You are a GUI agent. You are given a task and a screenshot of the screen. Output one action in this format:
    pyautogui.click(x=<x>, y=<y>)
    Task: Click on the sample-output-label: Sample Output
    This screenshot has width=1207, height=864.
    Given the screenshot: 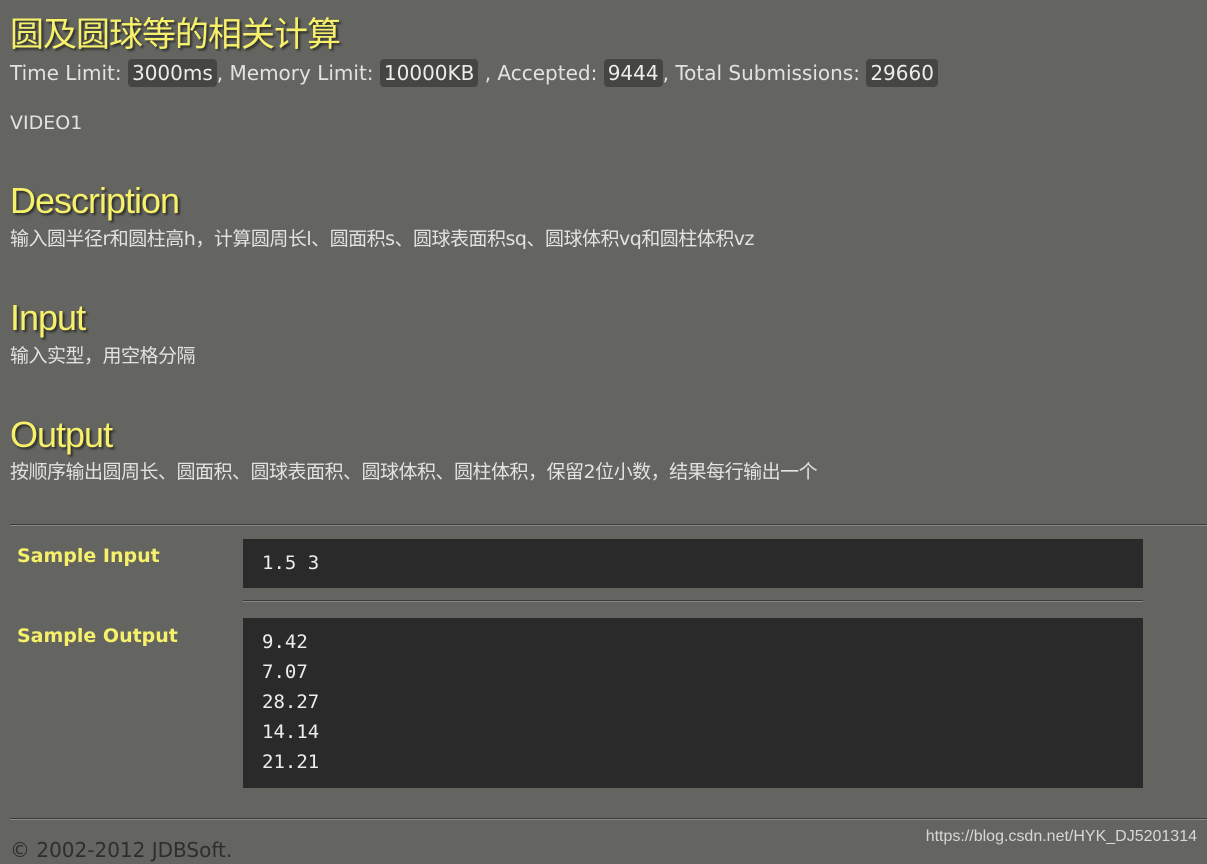 What is the action you would take?
    pyautogui.click(x=97, y=636)
    